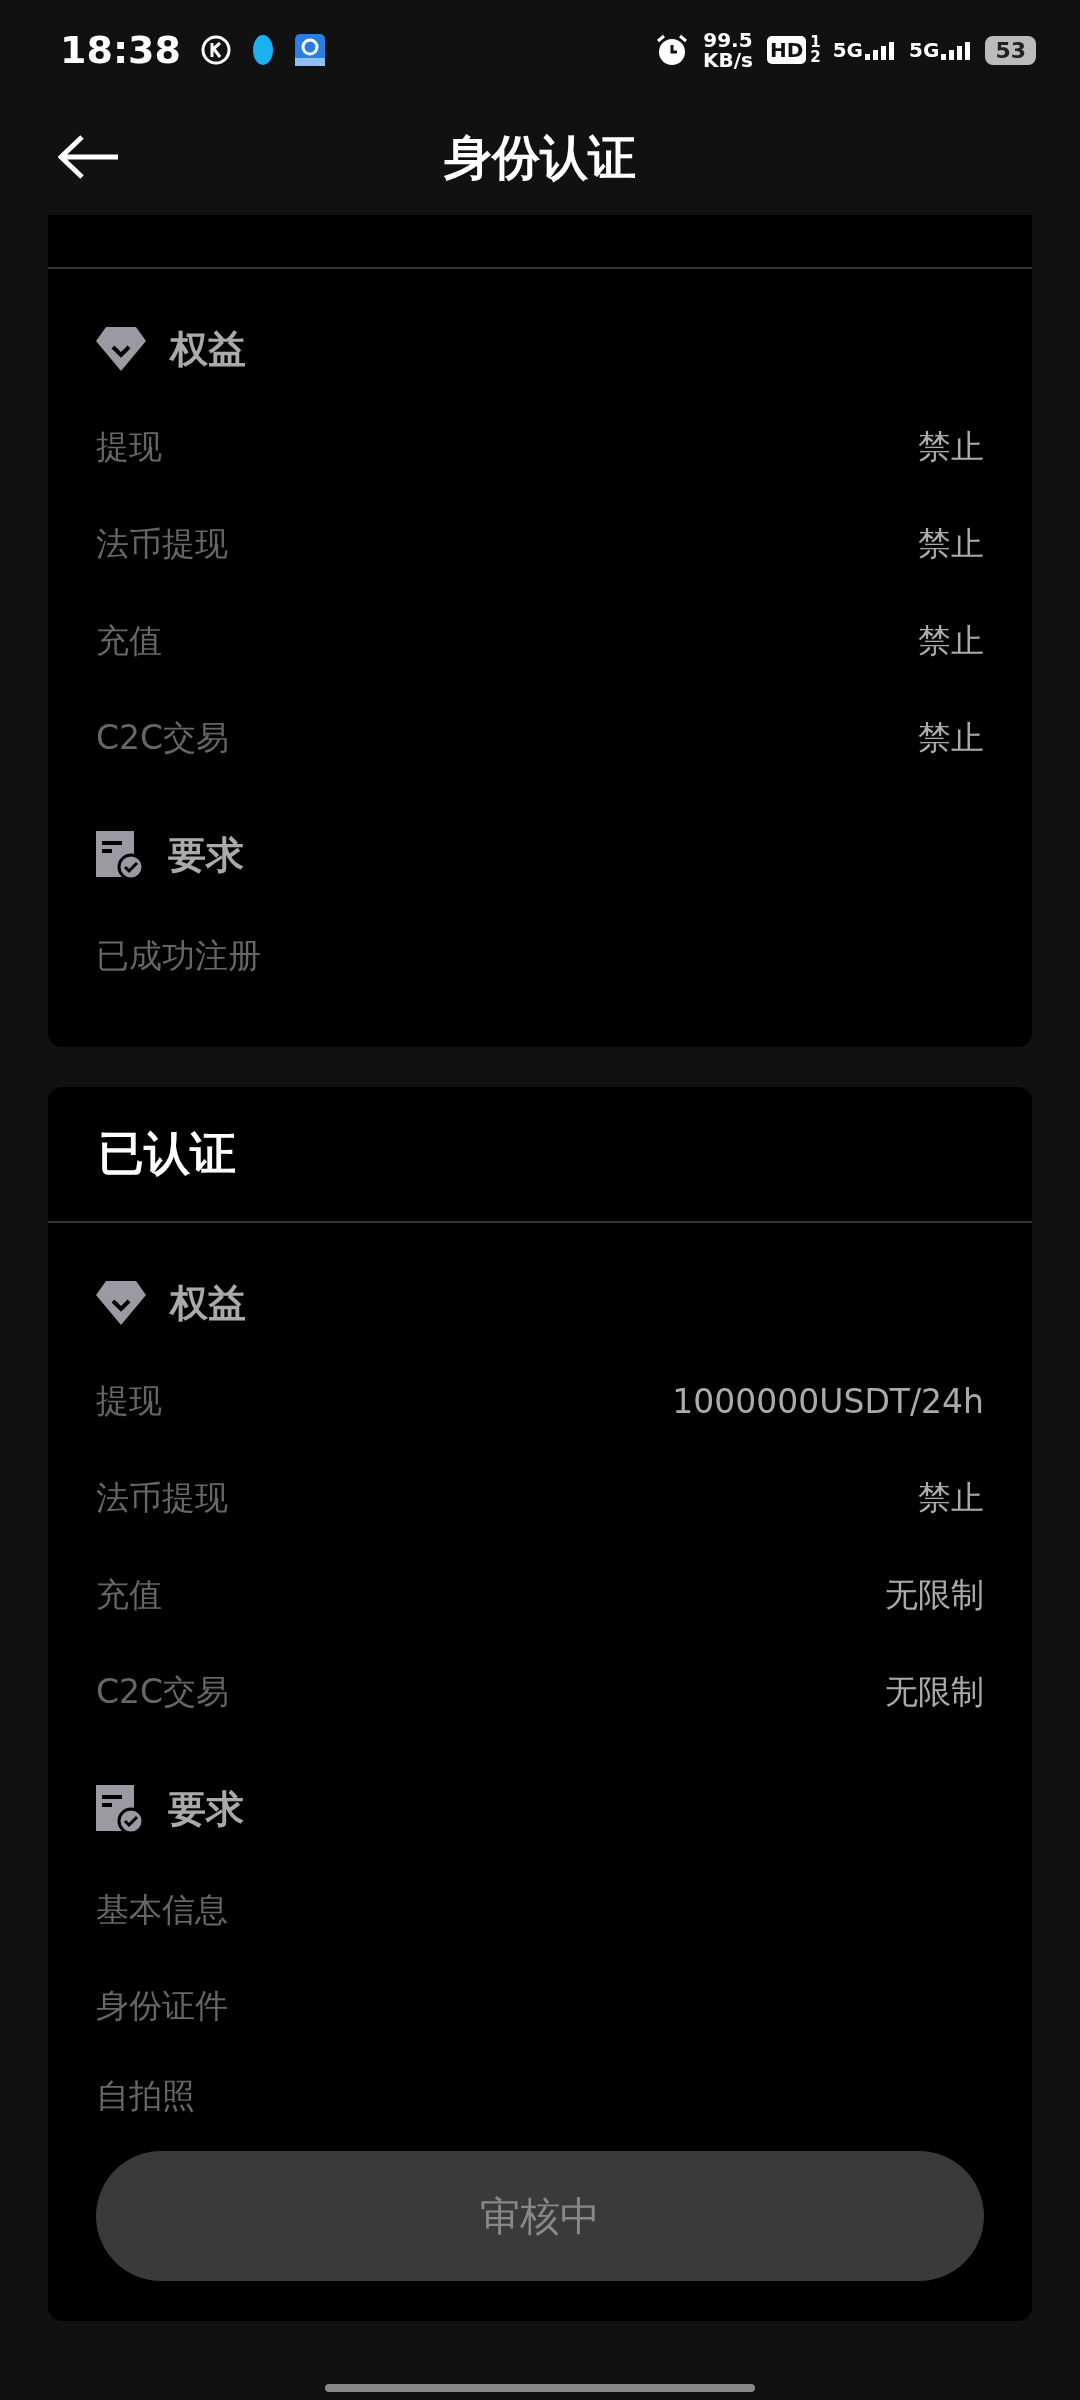 Image resolution: width=1080 pixels, height=2400 pixels. What do you see at coordinates (786, 50) in the screenshot?
I see `hd-badge: HD` at bounding box center [786, 50].